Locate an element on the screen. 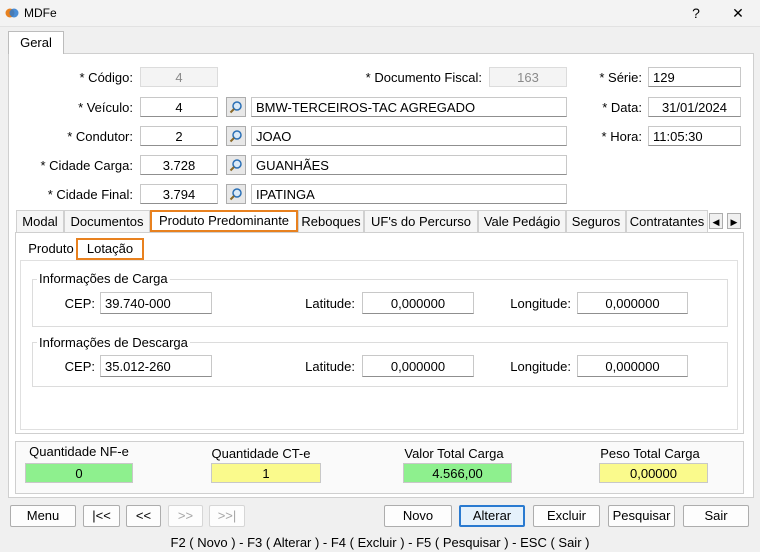  chevron-left-icon: ◀ is located at coordinates (716, 222).